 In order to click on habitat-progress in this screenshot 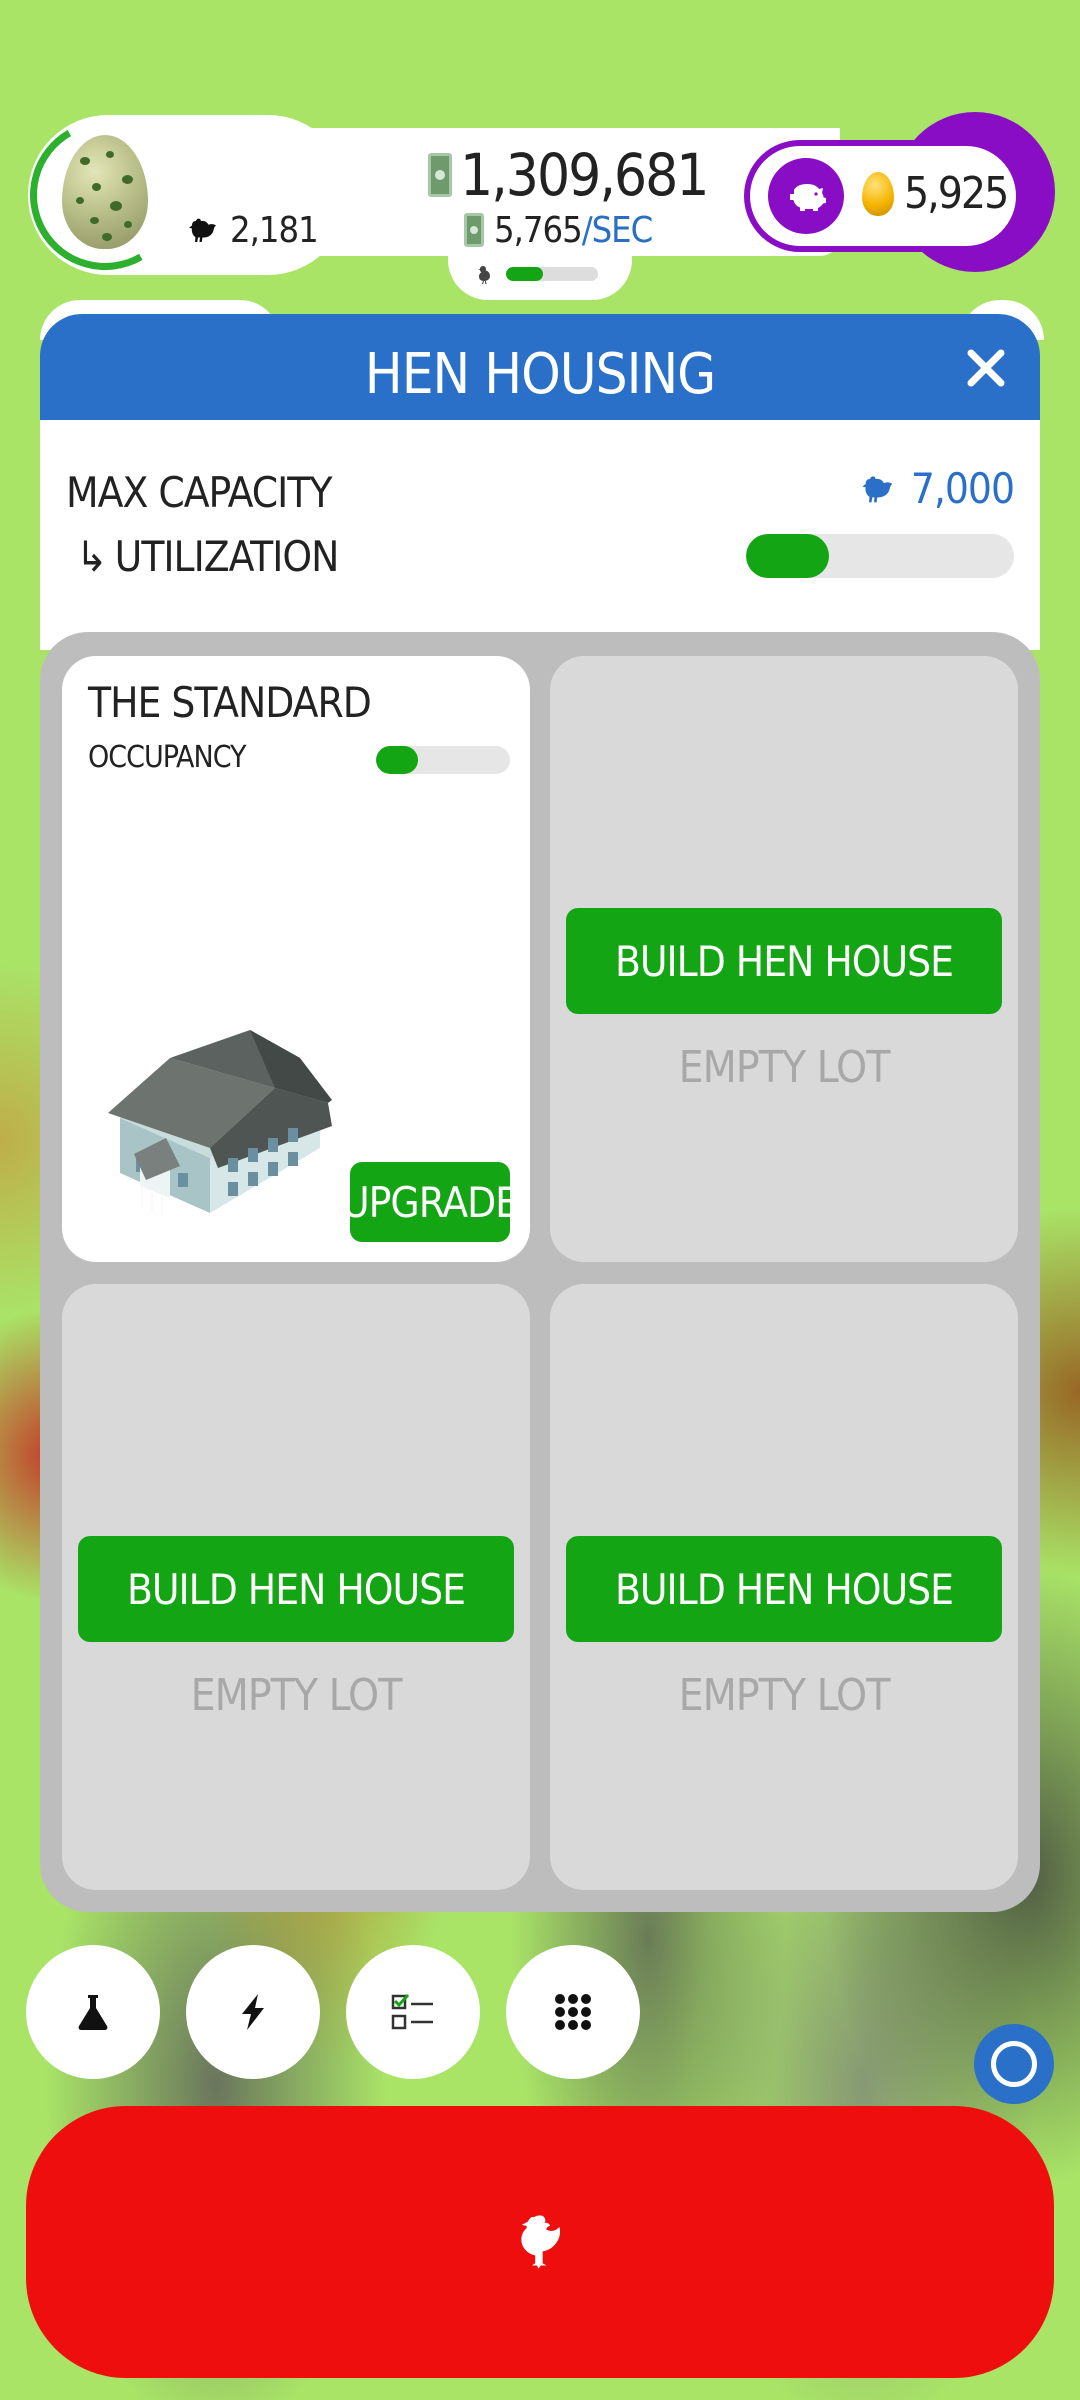, I will do `click(536, 274)`.